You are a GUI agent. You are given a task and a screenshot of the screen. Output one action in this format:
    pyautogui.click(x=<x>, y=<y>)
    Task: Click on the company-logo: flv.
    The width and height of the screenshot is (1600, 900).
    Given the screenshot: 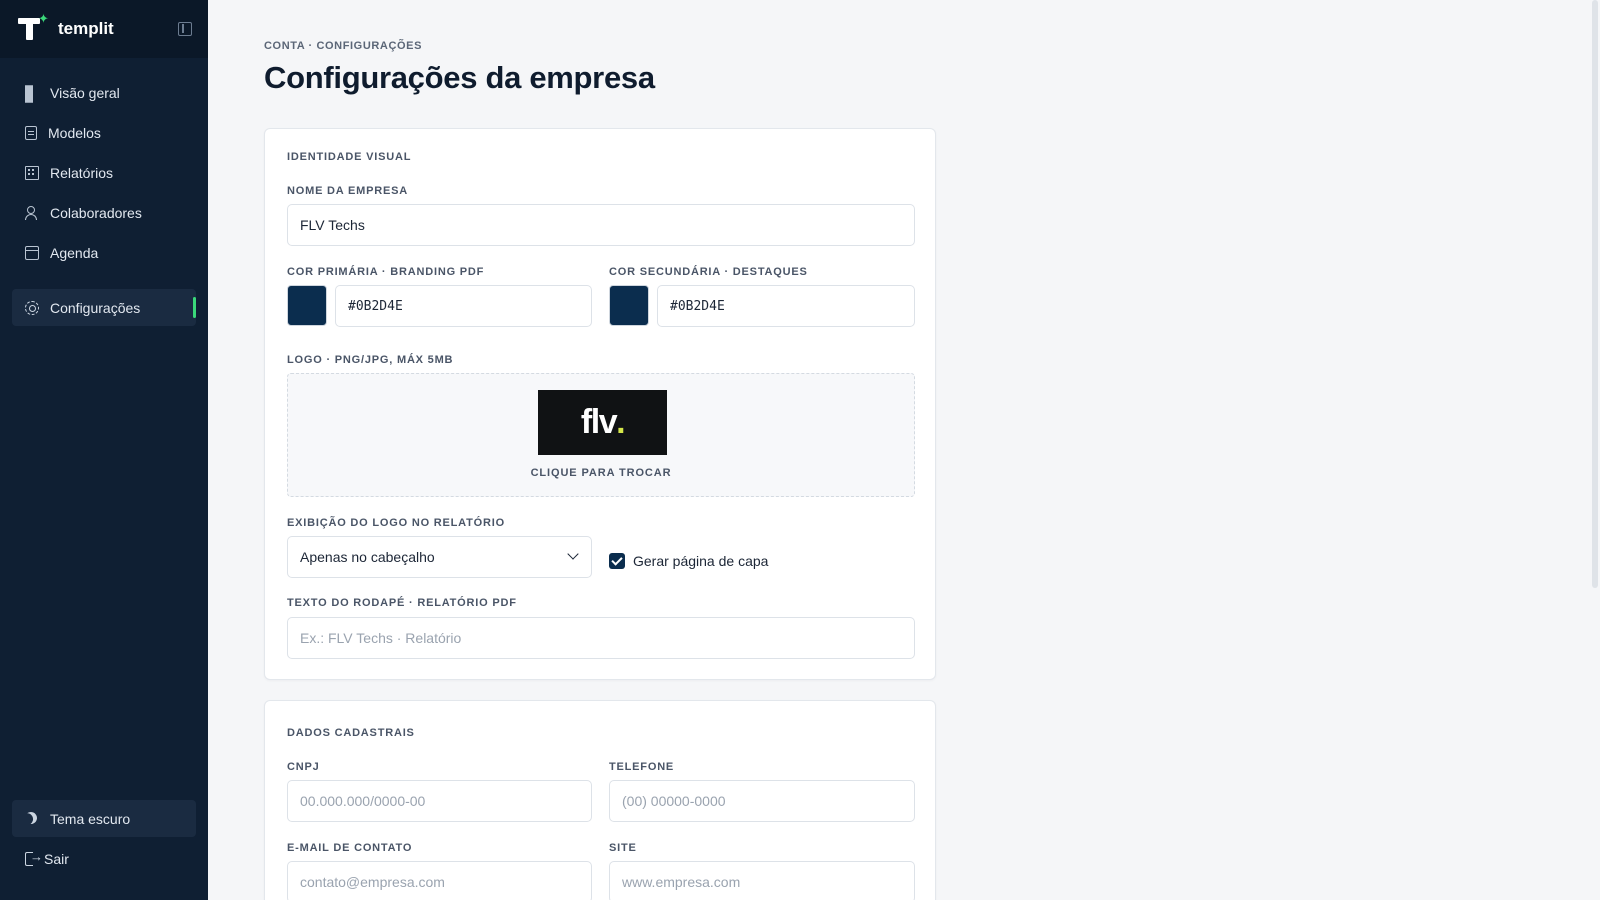 What is the action you would take?
    pyautogui.click(x=602, y=422)
    